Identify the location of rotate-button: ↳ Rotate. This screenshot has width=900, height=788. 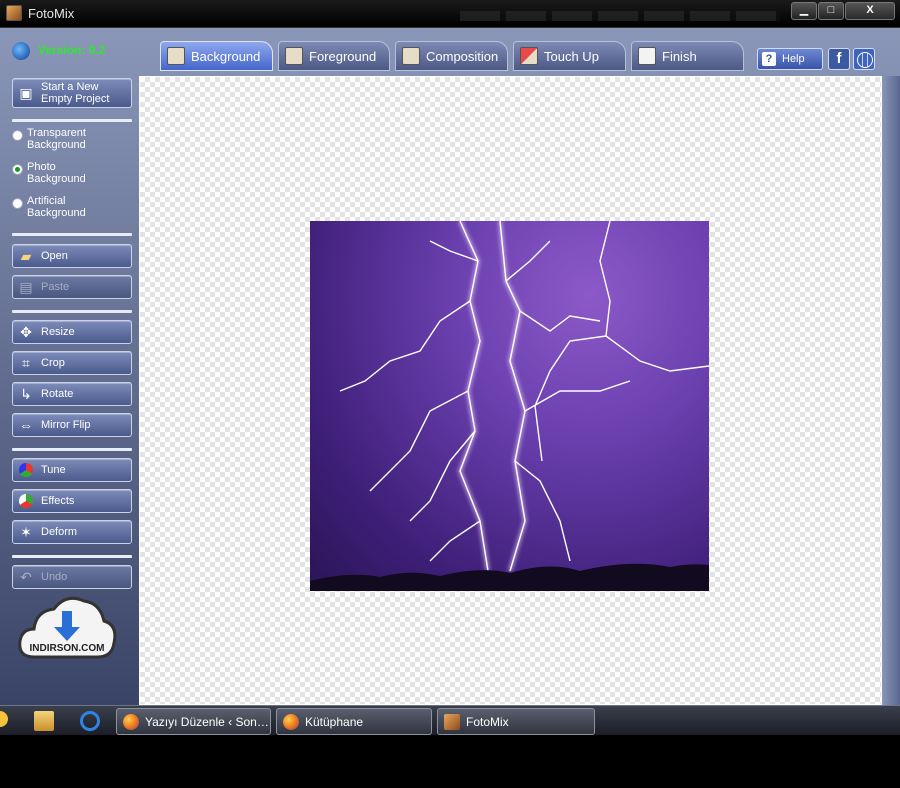
(72, 394).